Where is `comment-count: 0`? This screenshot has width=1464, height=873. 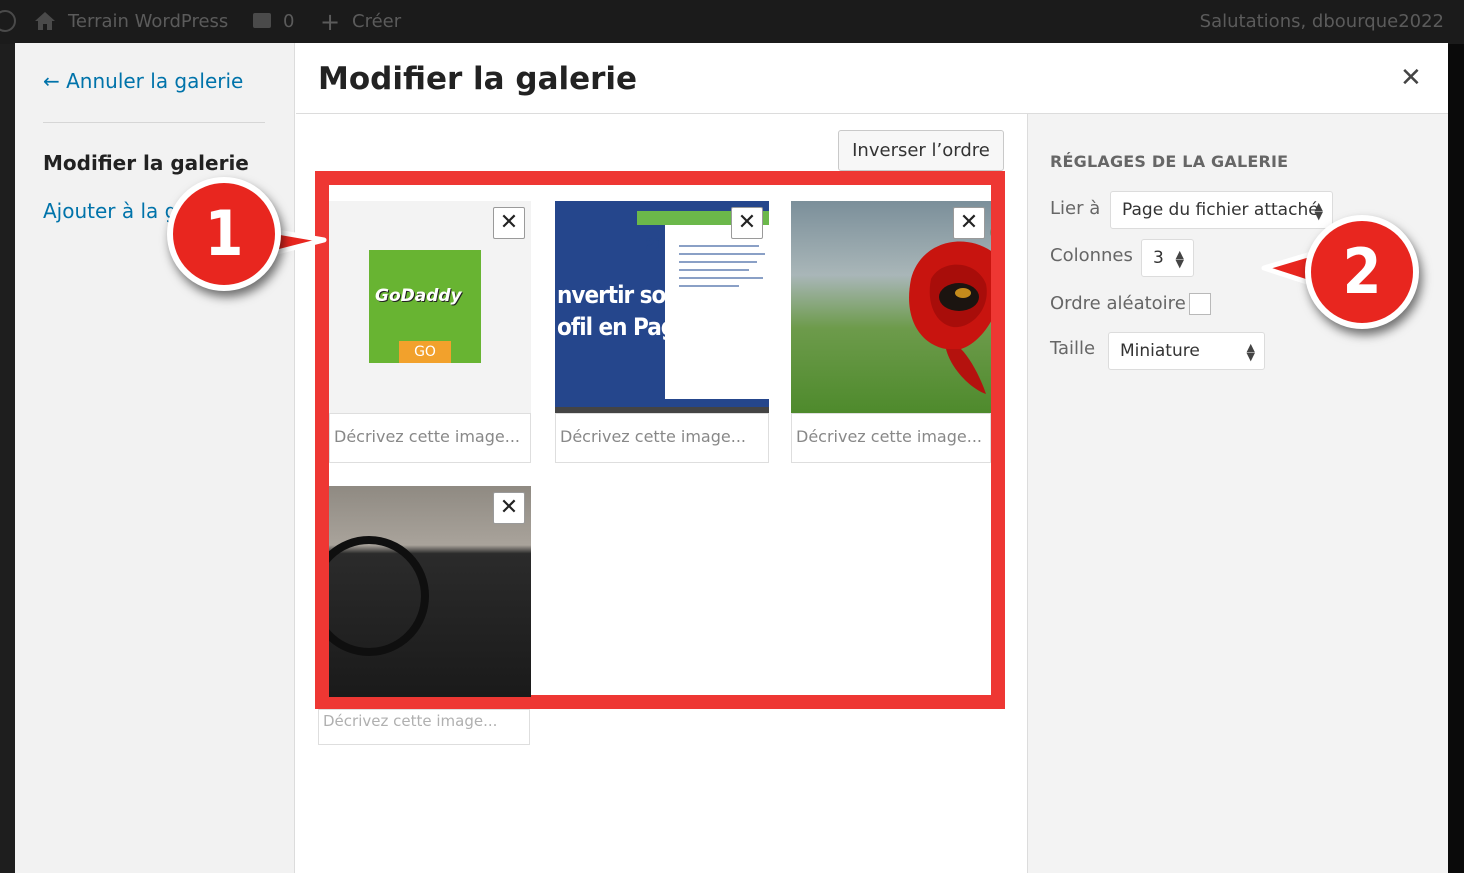 comment-count: 0 is located at coordinates (288, 21).